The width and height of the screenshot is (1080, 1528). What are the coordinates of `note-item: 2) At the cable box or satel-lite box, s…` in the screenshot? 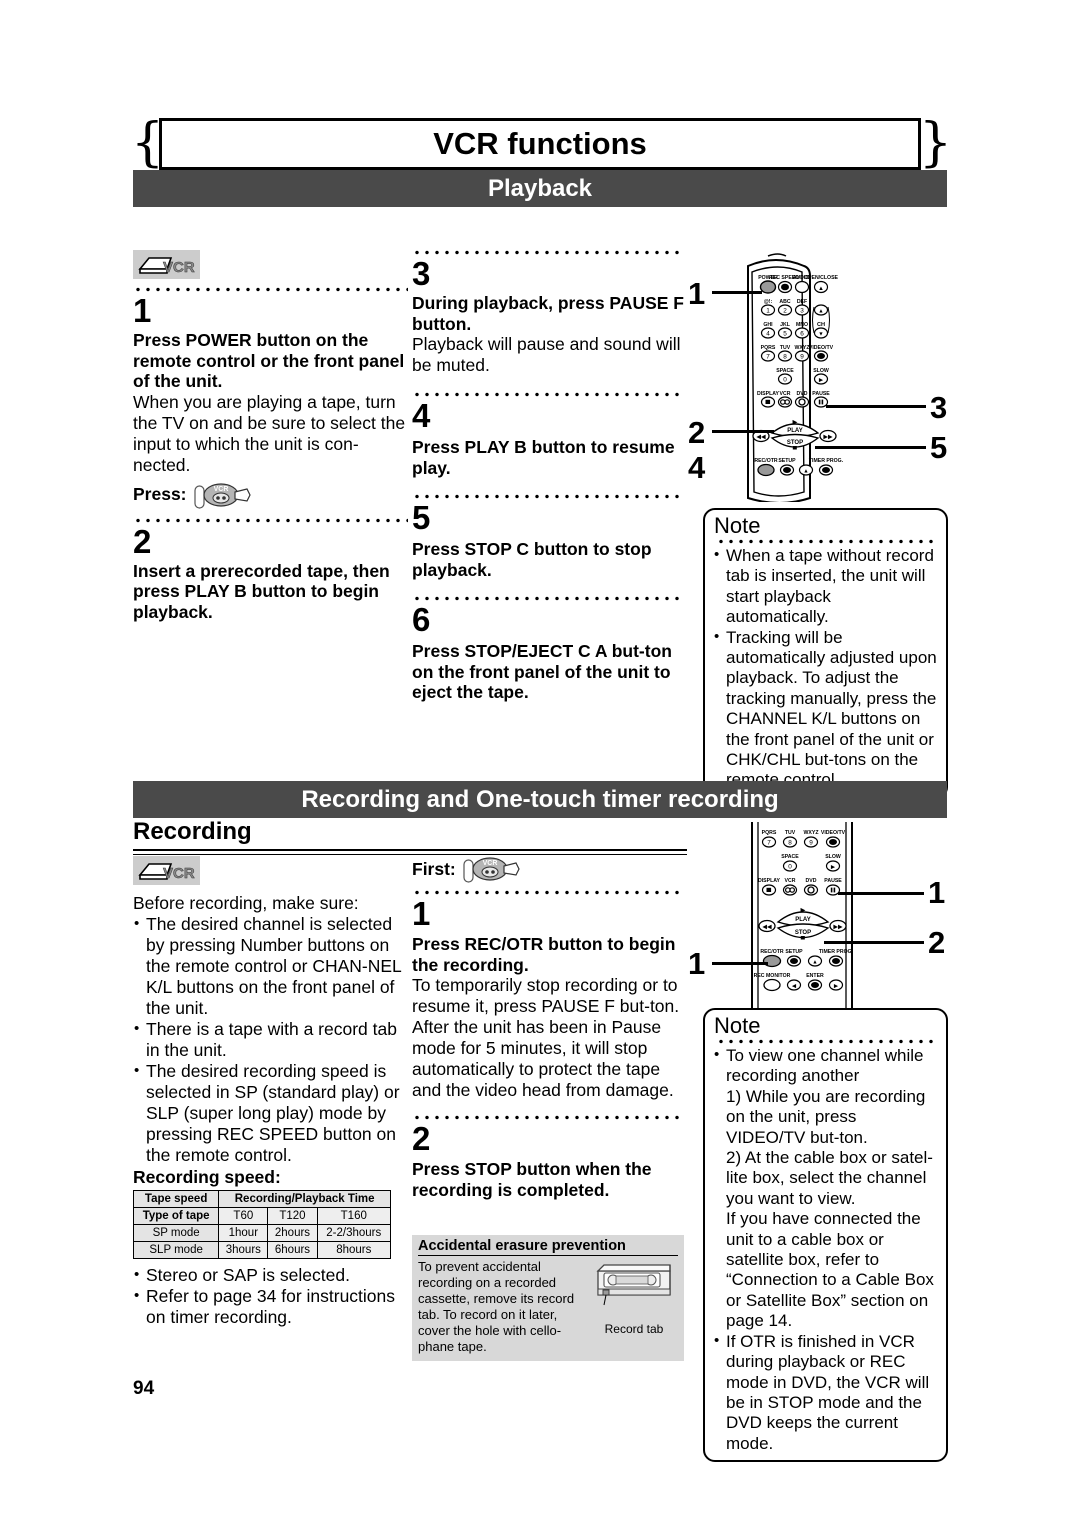 It's located at (829, 1178).